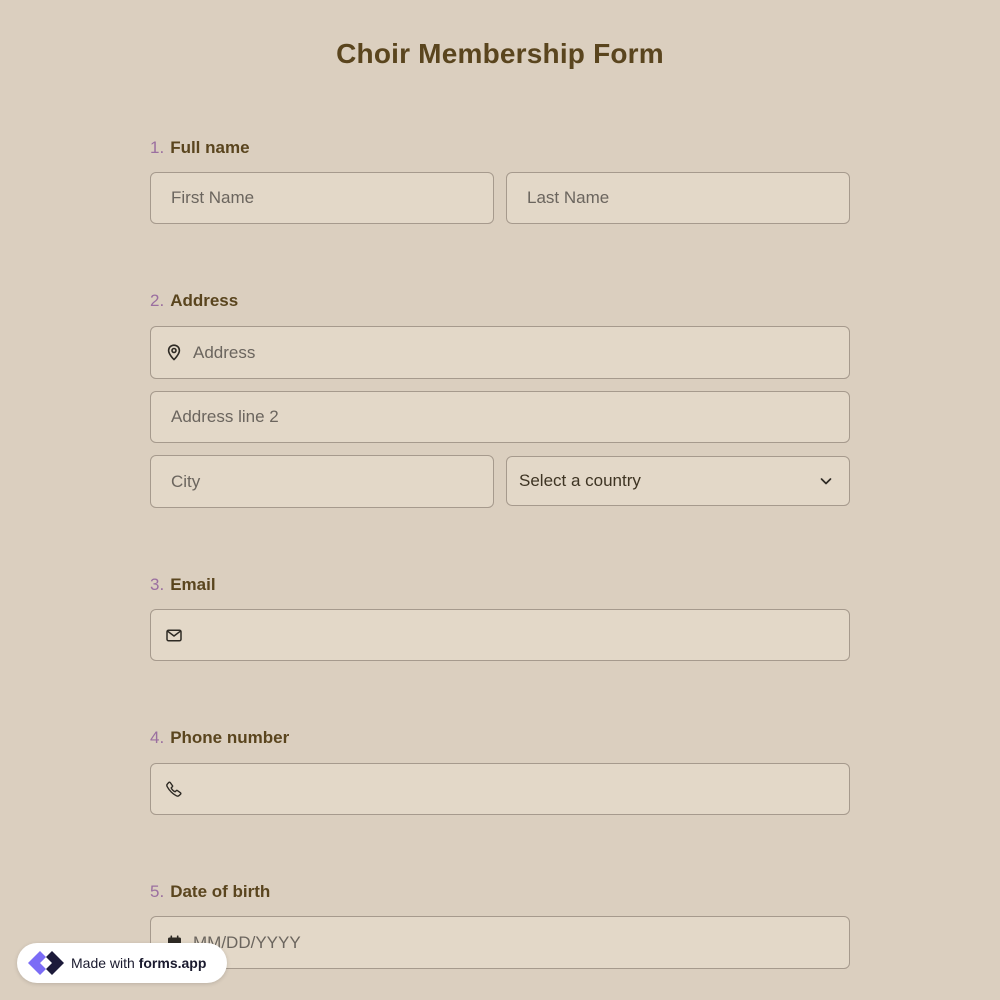 The height and width of the screenshot is (1000, 1000). I want to click on first-name-placeholder: First Name, so click(213, 197).